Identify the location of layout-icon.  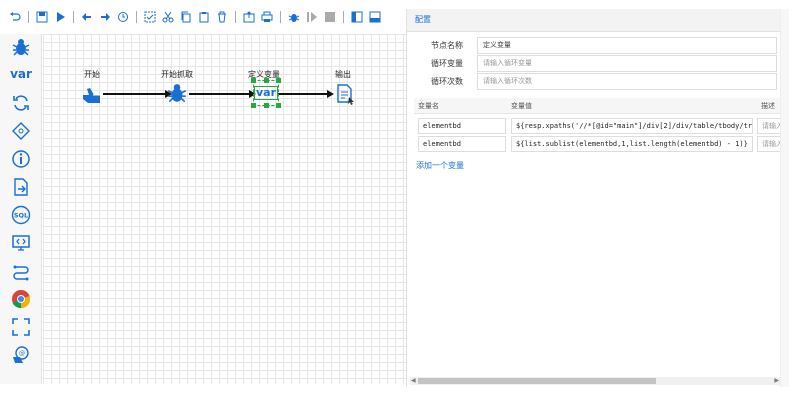
(356, 17).